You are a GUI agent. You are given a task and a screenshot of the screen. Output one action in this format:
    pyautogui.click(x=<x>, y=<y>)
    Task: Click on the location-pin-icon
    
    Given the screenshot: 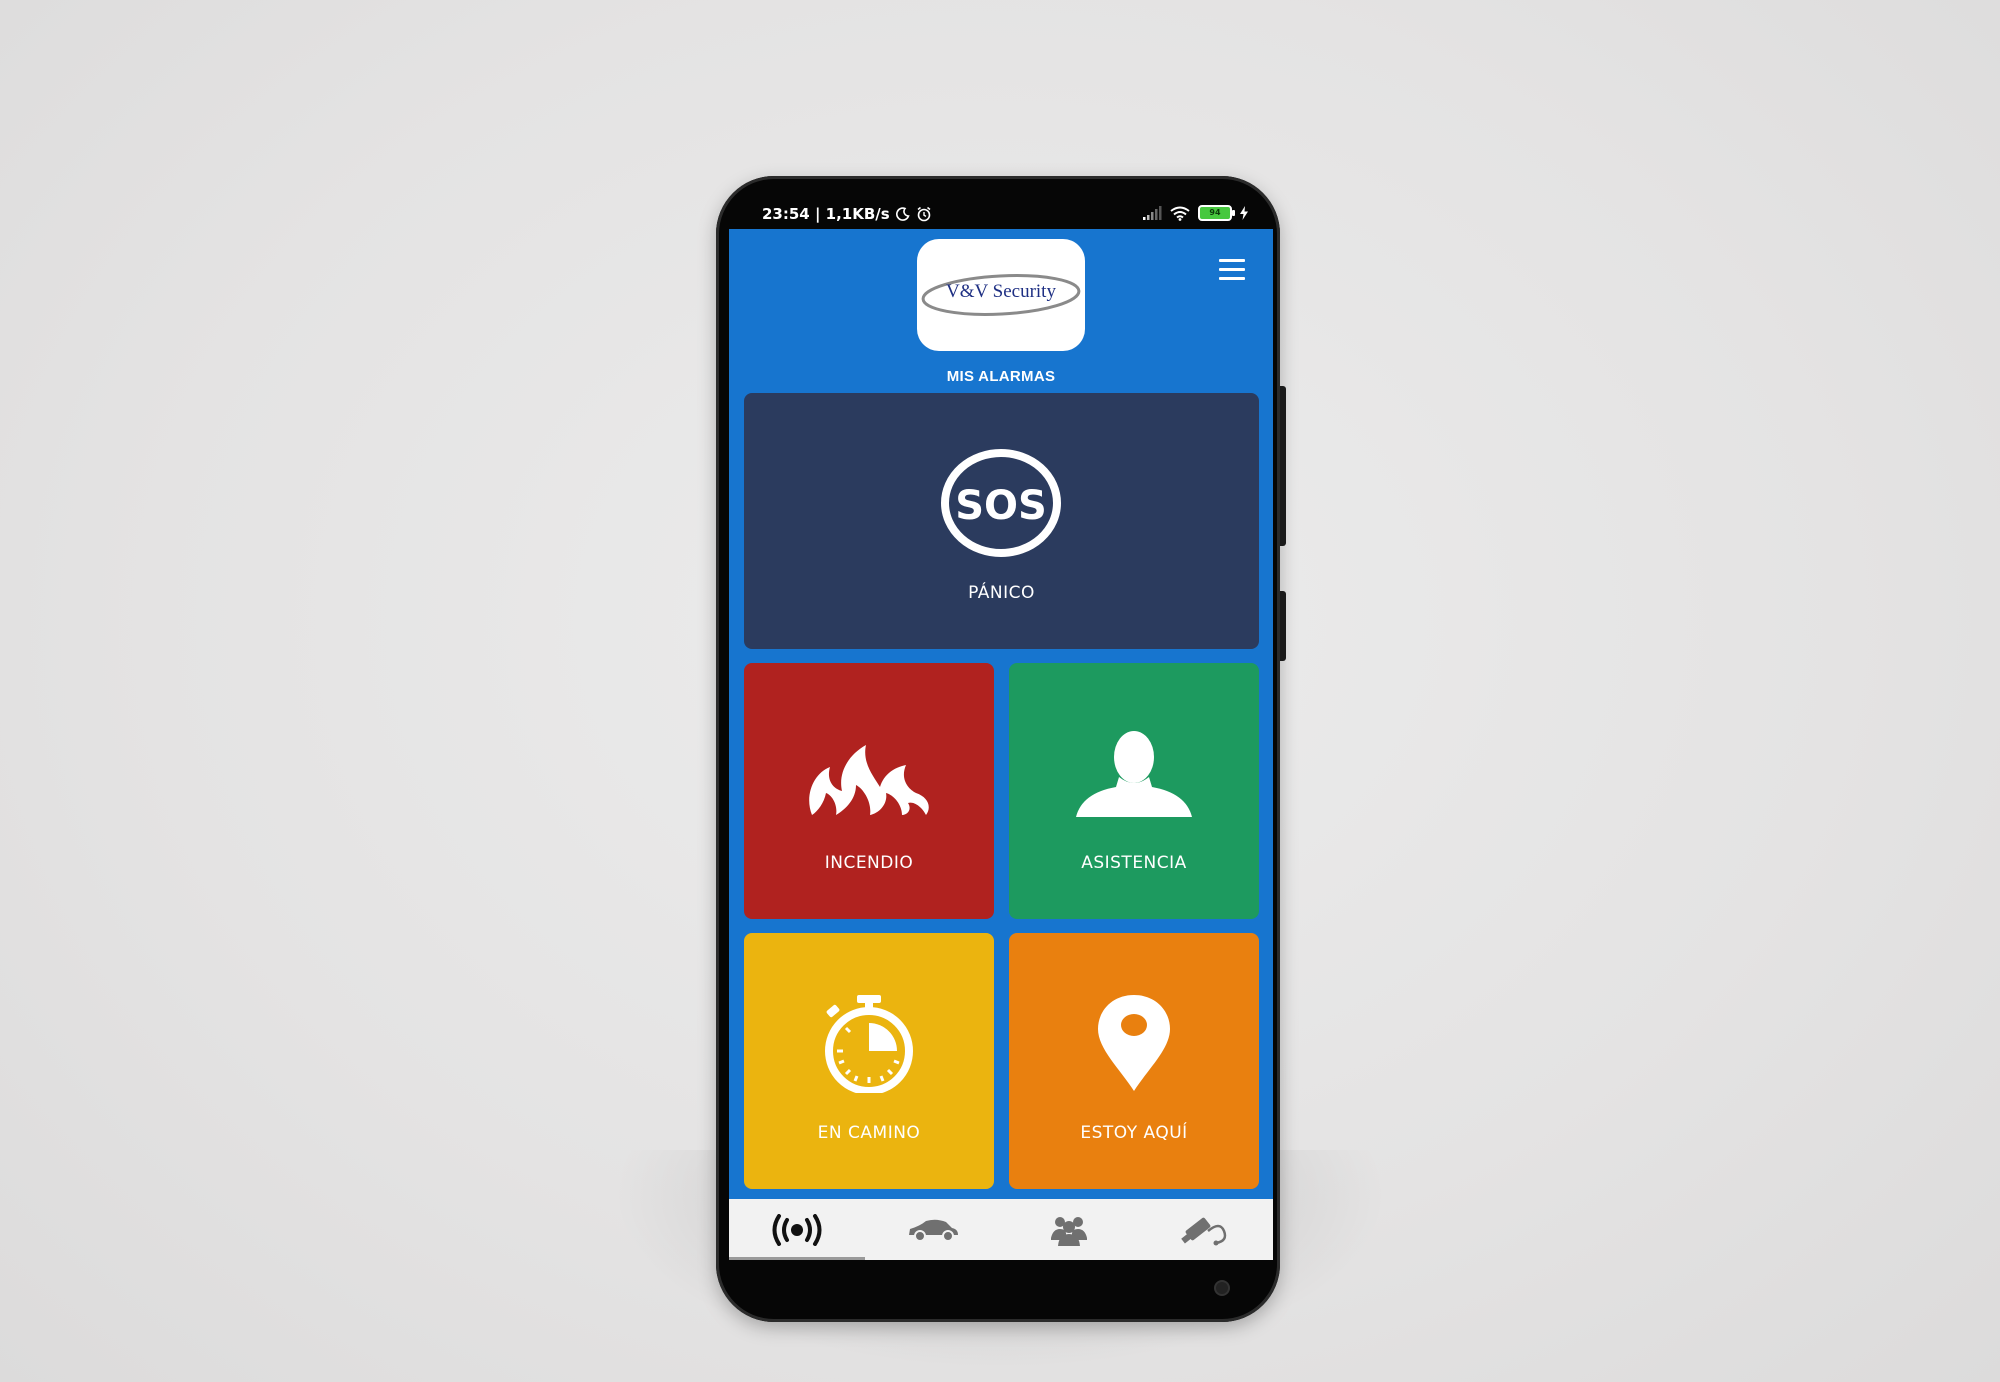 What is the action you would take?
    pyautogui.click(x=1134, y=1043)
    